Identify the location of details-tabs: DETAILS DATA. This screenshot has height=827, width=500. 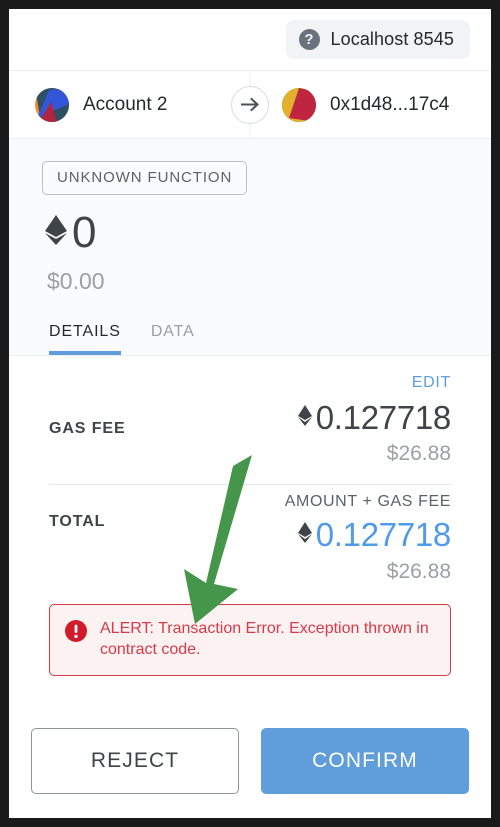
(250, 333).